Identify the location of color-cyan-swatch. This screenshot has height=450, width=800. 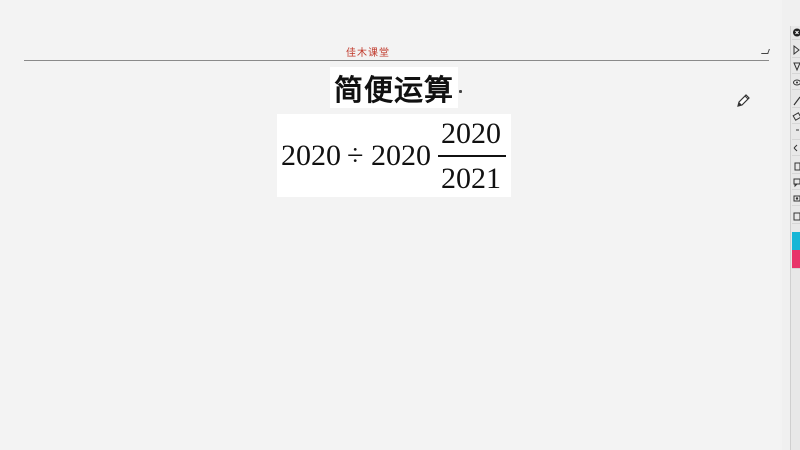
(796, 241).